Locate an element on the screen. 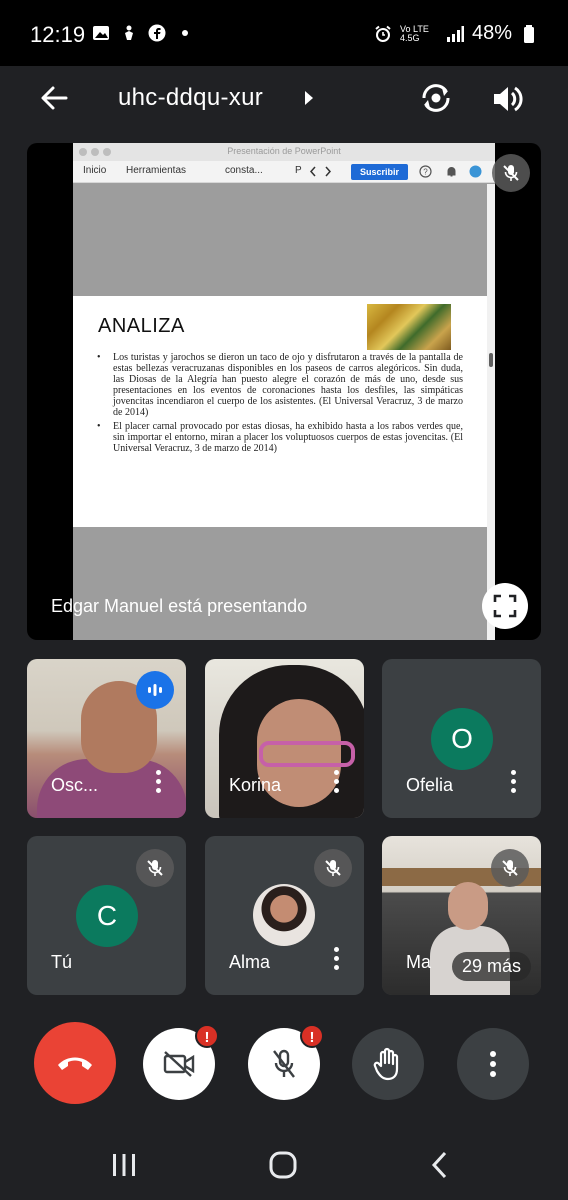 The image size is (568, 1200). meeting-header: uhc-ddqu-xur is located at coordinates (284, 101).